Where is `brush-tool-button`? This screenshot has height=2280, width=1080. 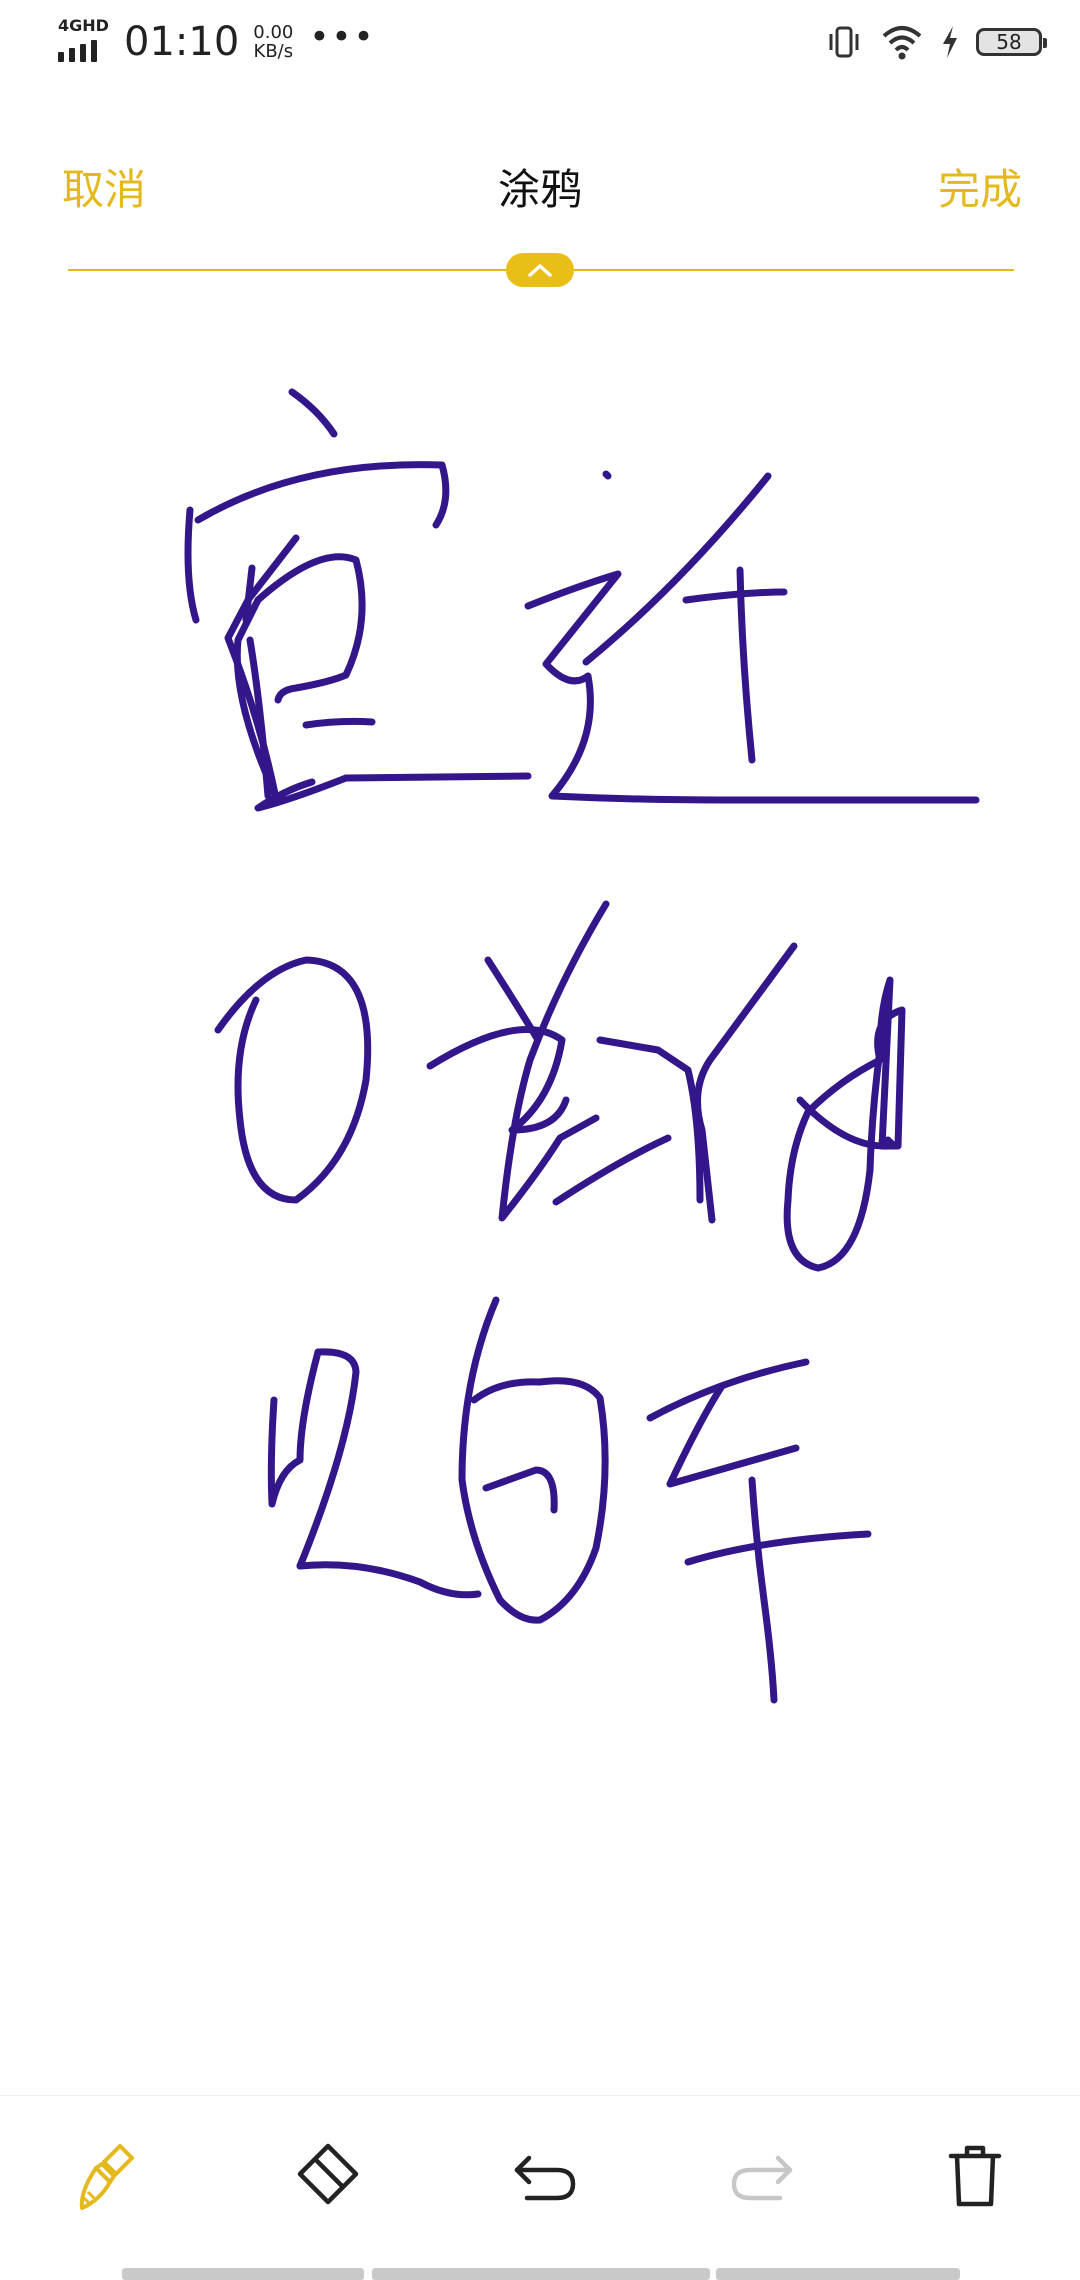 brush-tool-button is located at coordinates (110, 2176).